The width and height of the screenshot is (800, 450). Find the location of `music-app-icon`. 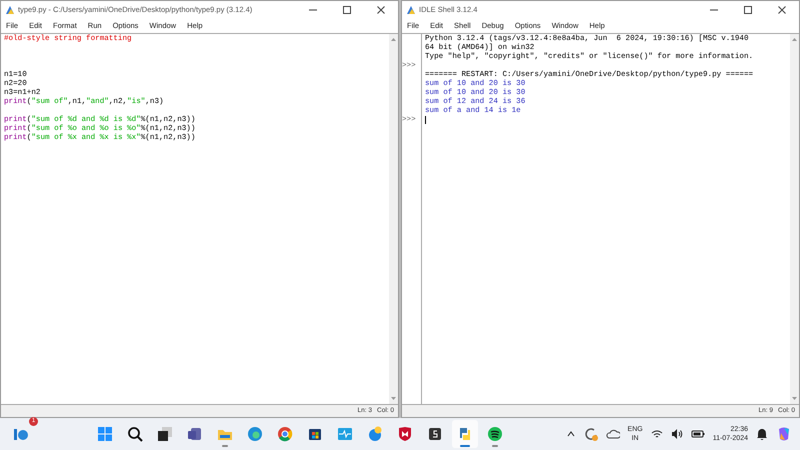

music-app-icon is located at coordinates (494, 434).